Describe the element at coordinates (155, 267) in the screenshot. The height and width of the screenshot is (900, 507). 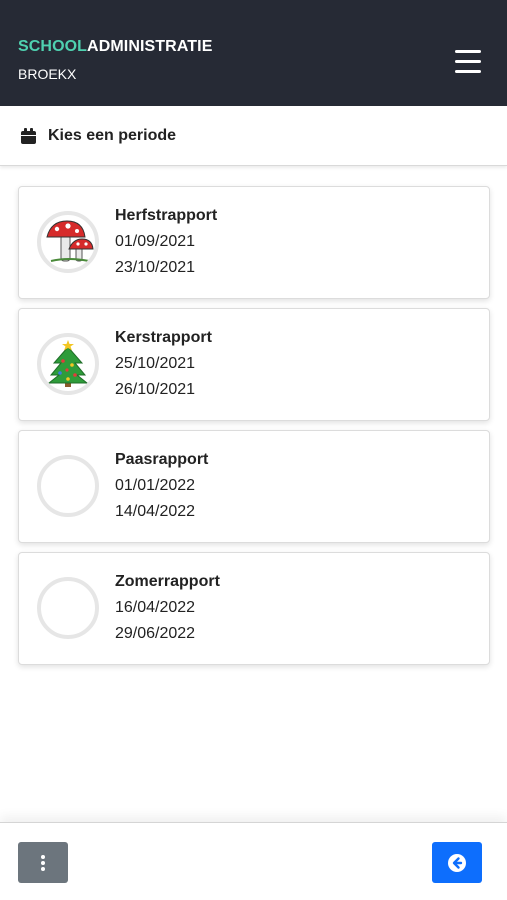
I see `period-end-date: 23/10/2021` at that location.